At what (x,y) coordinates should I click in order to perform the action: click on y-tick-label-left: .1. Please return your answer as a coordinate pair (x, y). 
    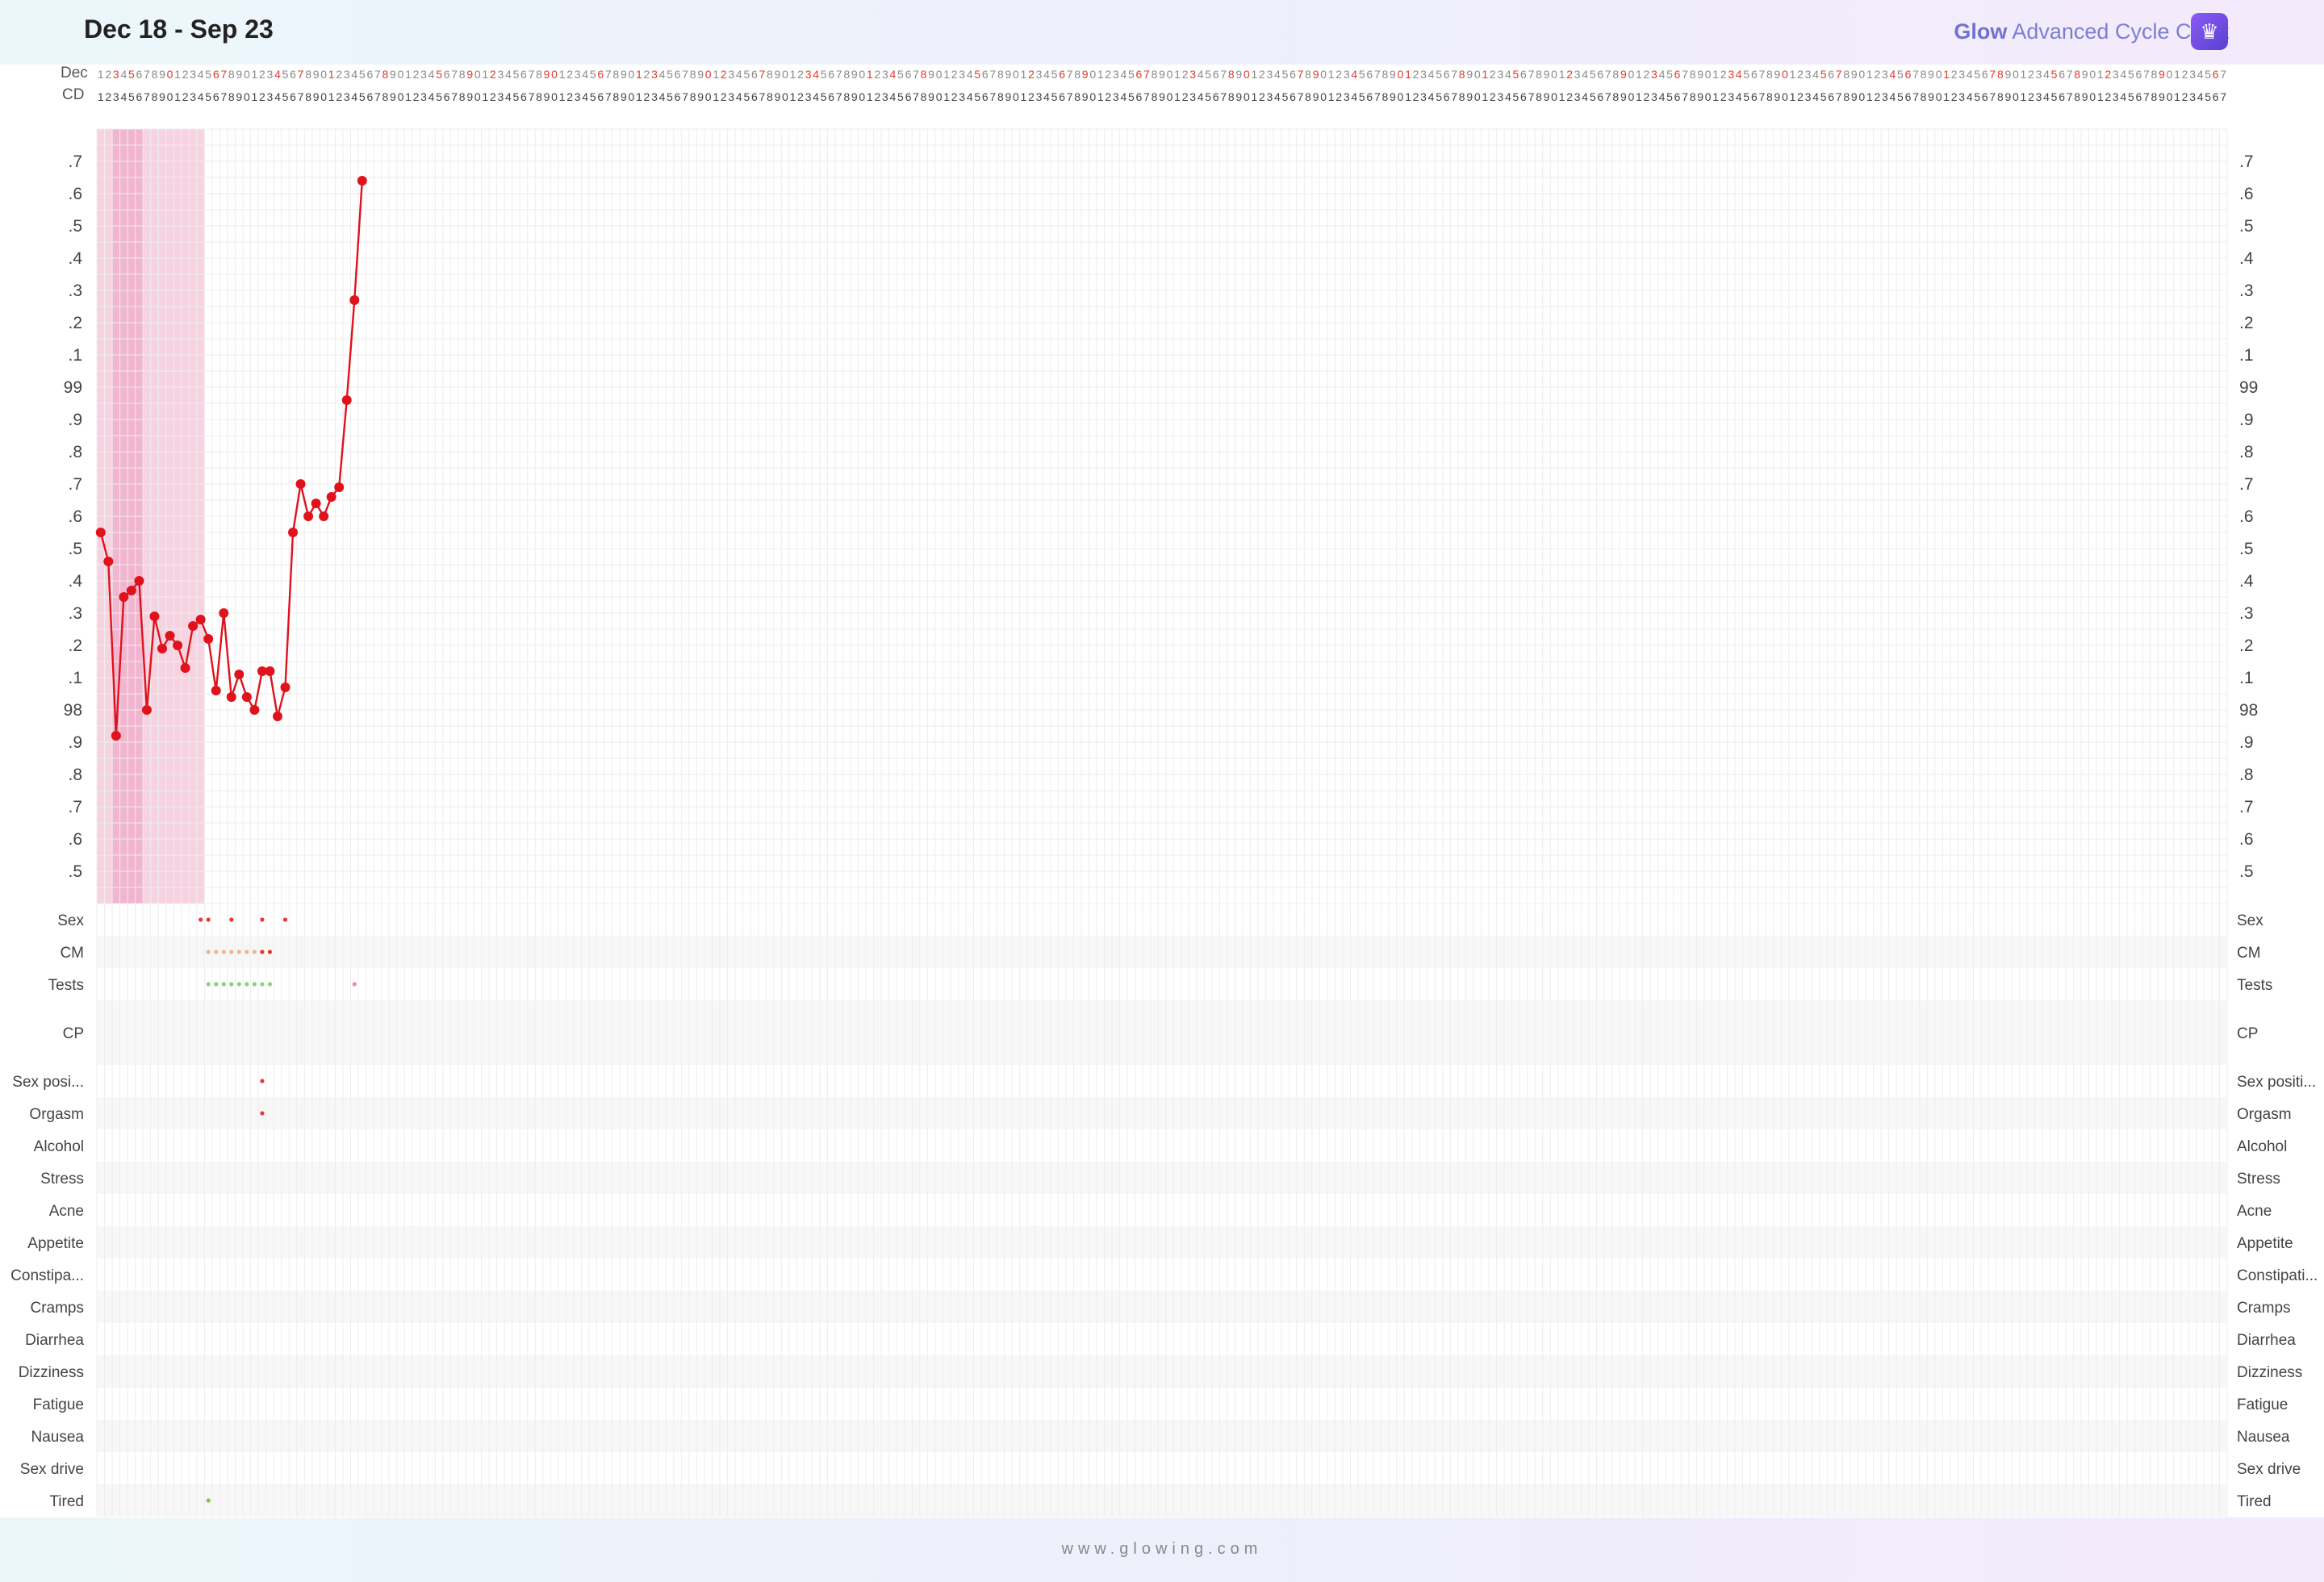
    Looking at the image, I should click on (75, 678).